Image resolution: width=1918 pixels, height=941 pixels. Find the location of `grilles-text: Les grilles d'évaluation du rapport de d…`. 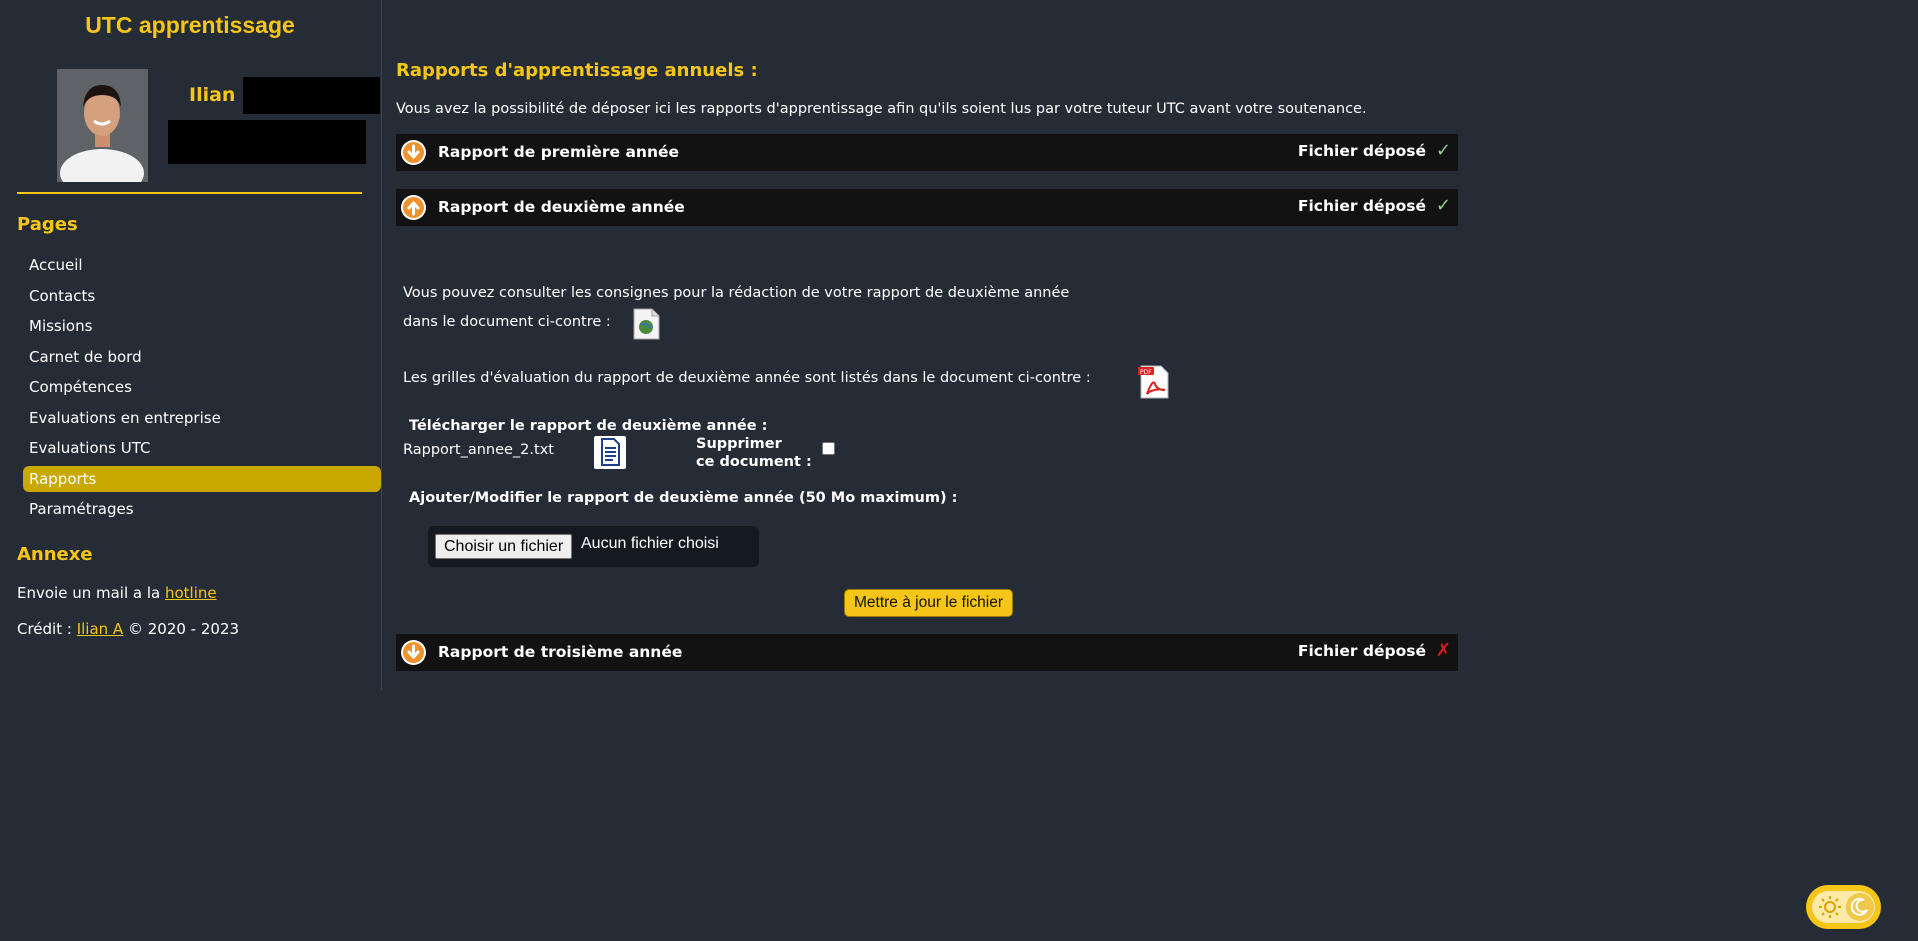

grilles-text: Les grilles d'évaluation du rapport de d… is located at coordinates (747, 378).